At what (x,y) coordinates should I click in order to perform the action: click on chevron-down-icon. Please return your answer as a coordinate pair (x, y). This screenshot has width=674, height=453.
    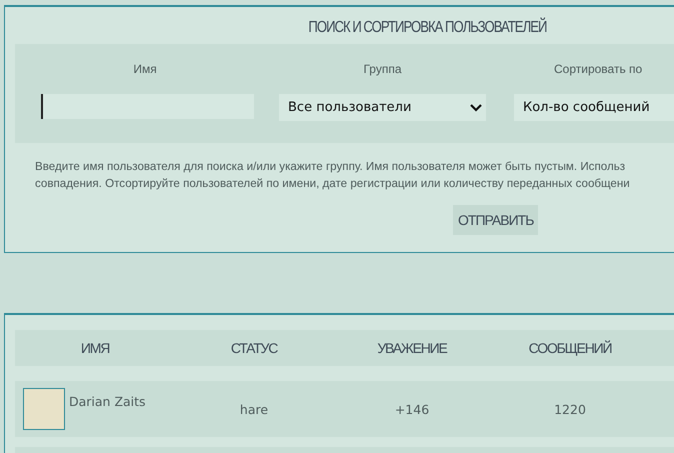
    Looking at the image, I should click on (476, 108).